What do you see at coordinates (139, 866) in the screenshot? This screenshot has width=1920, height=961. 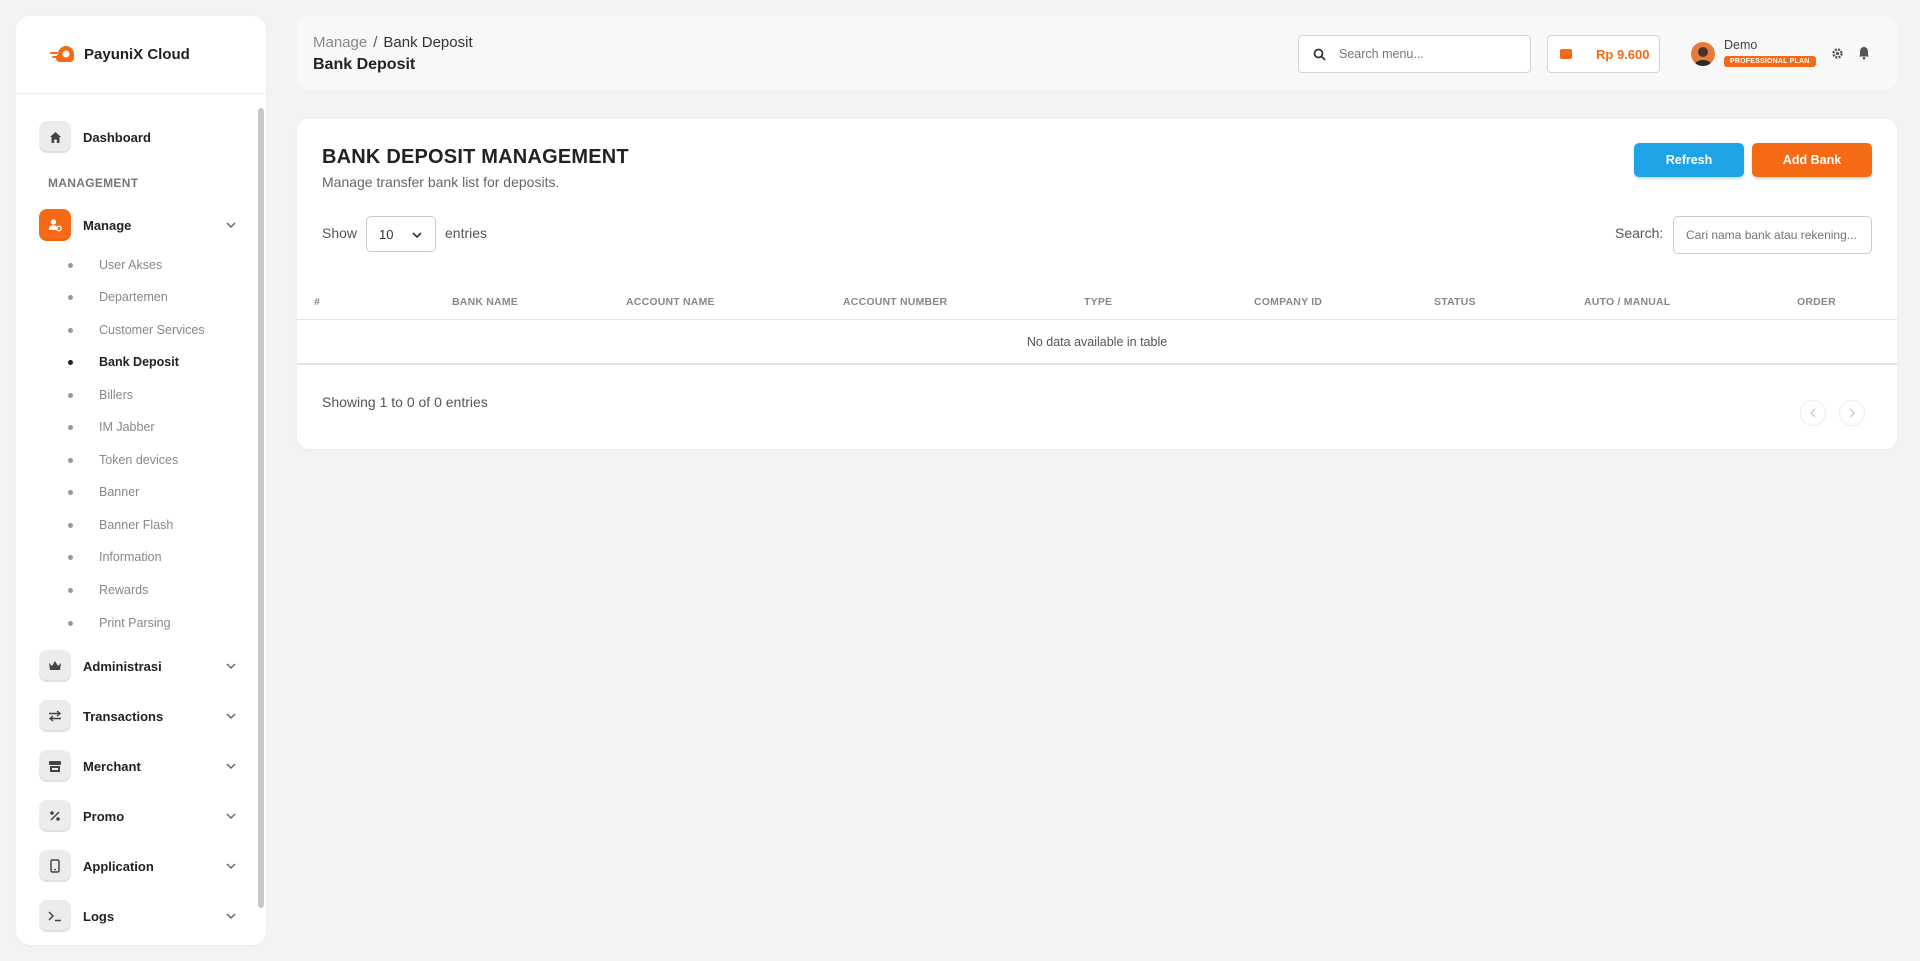 I see `sidebar-item-application: Application` at bounding box center [139, 866].